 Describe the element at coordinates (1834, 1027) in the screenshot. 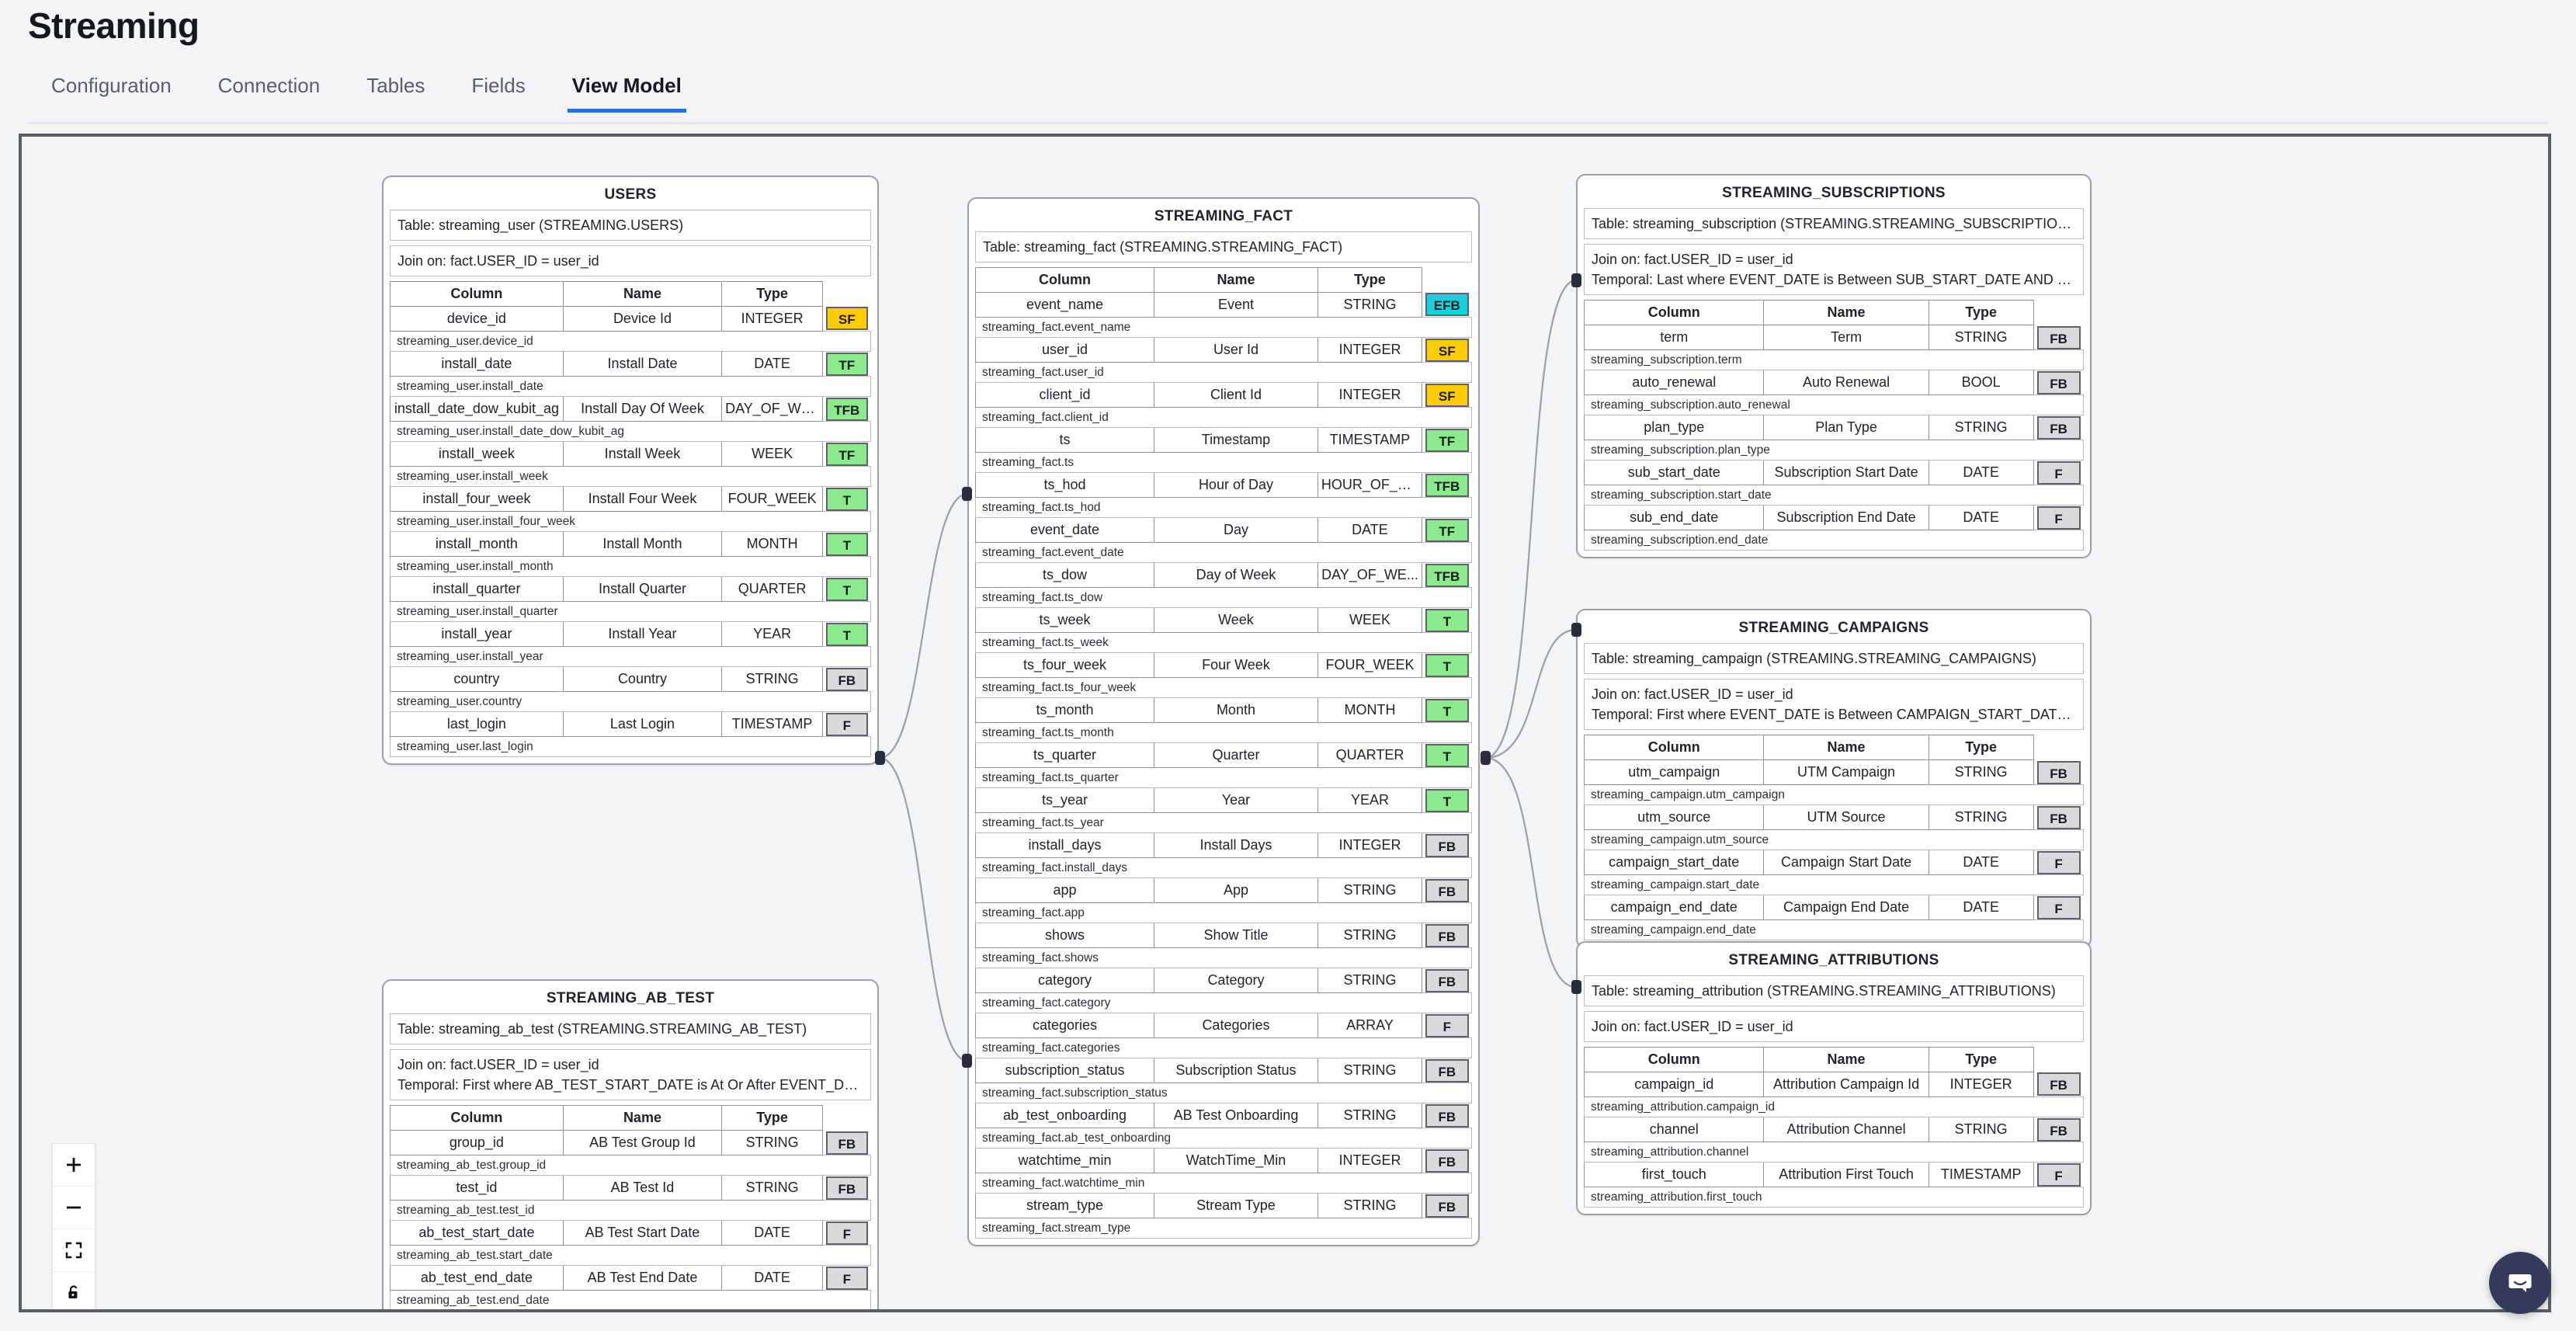

I see `node-join-meta: Join on: fact.USER_ID = user_id` at that location.